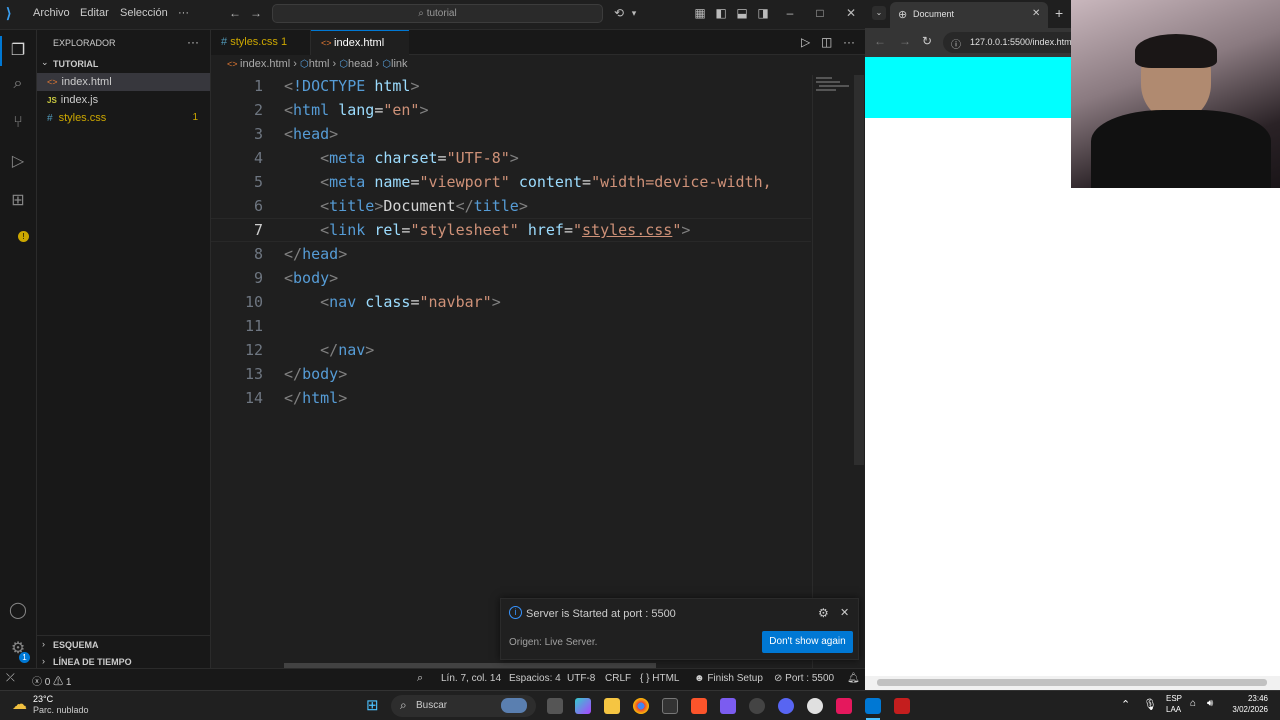 This screenshot has height=720, width=1280. I want to click on timeline-label: LÍNEA DE TIEMPO, so click(92, 662).